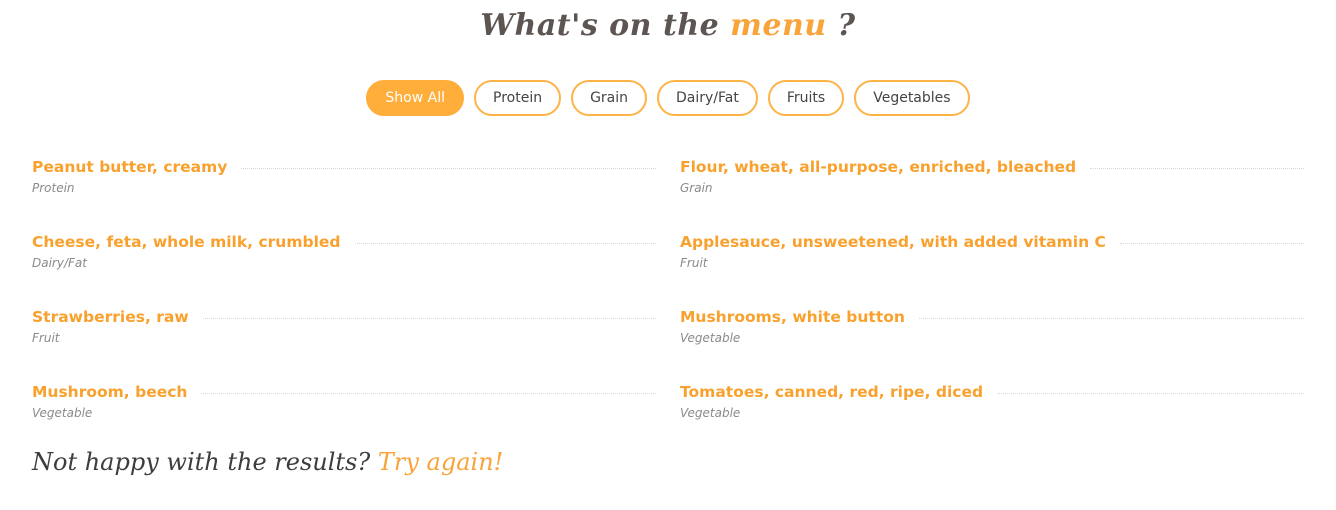 The height and width of the screenshot is (510, 1336). Describe the element at coordinates (186, 242) in the screenshot. I see `menu-item-name: Cheese, feta, whole milk, crumbled` at that location.